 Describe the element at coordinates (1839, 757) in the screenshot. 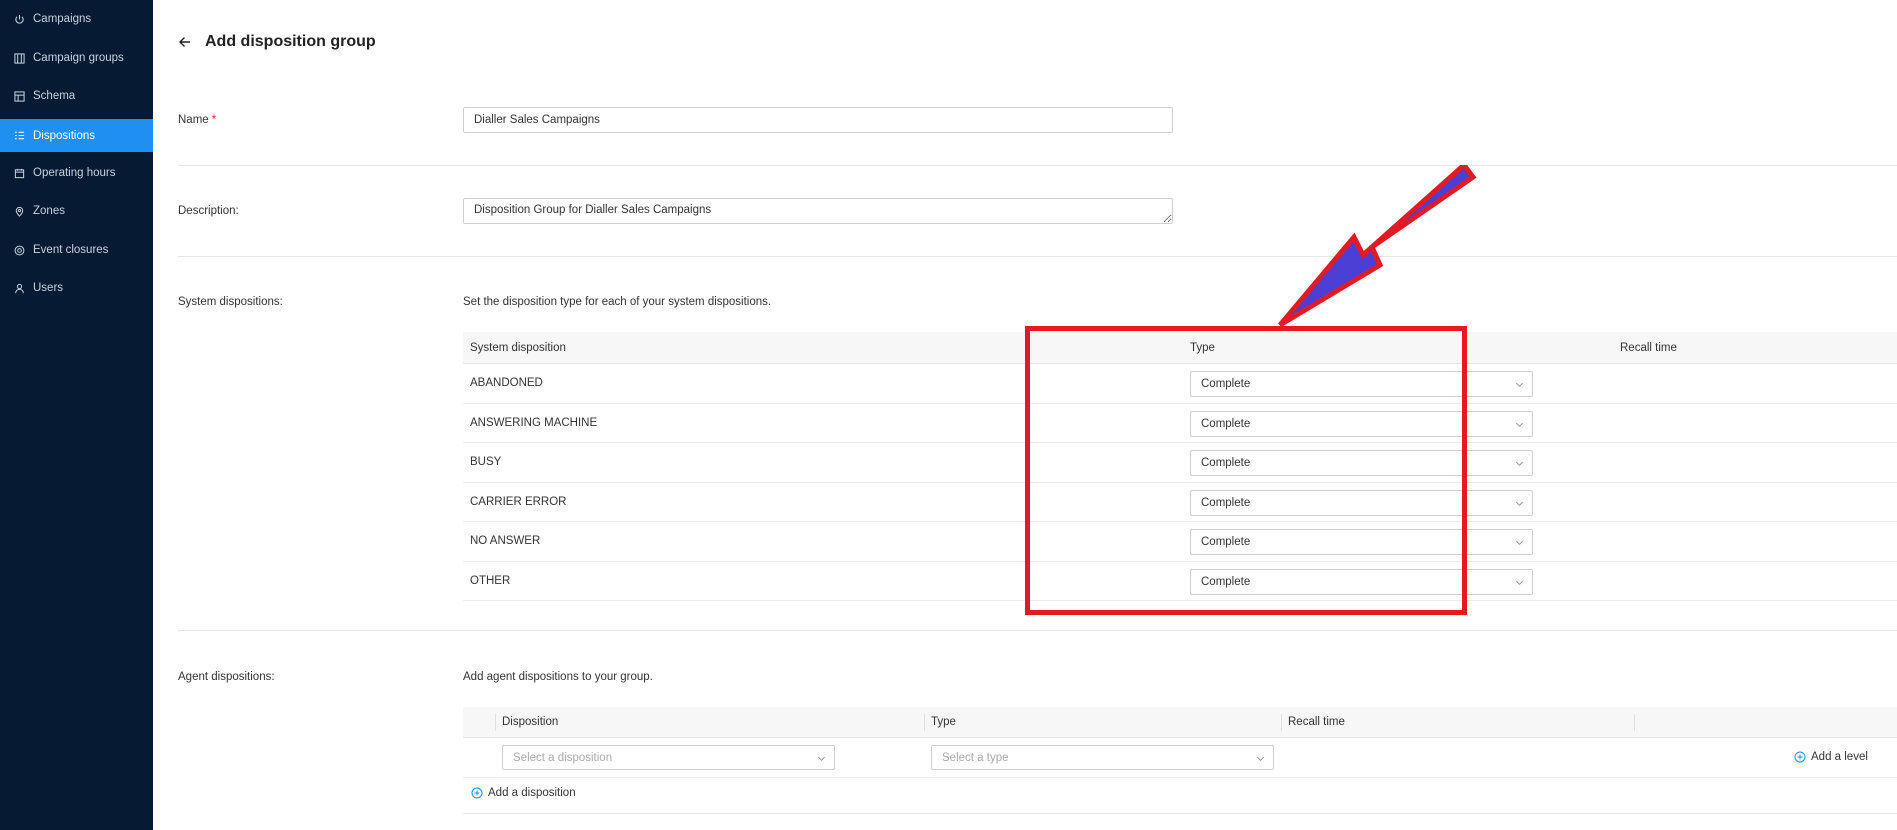

I see `add-level-label: Add a level` at that location.